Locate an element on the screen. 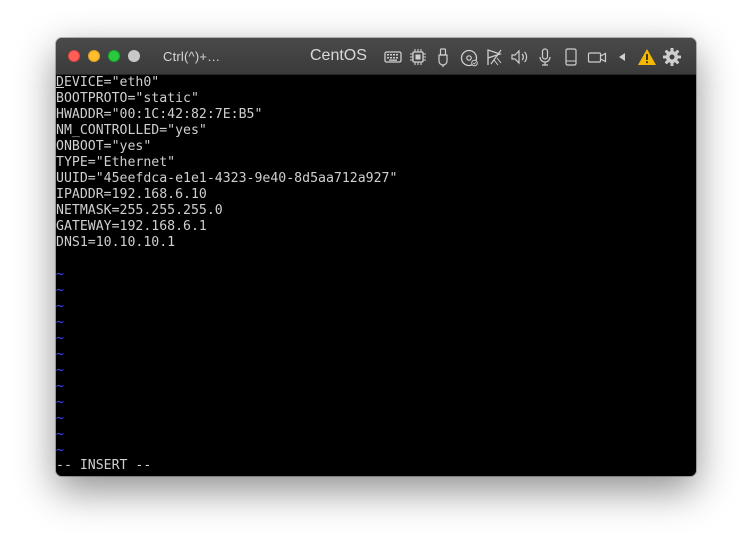 Image resolution: width=752 pixels, height=550 pixels. window-option-button is located at coordinates (134, 56).